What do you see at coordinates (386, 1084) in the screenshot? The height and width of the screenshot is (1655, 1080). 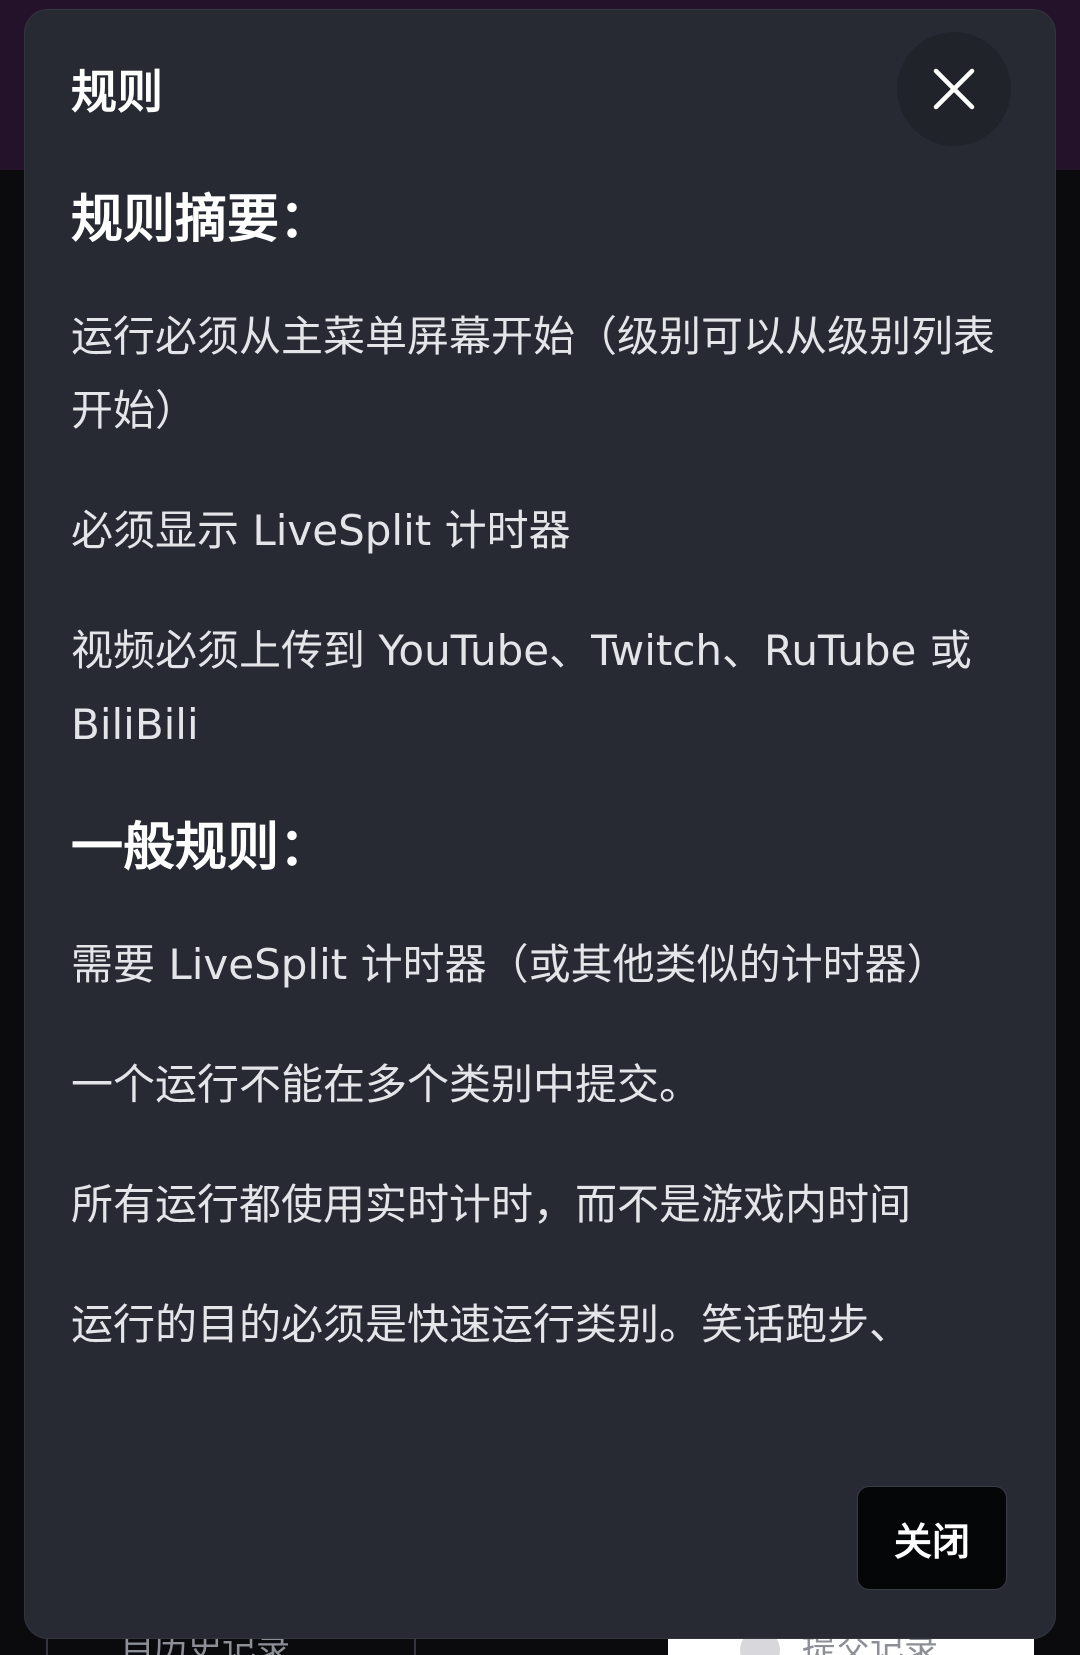 I see `general-rule: 一个运行不能在多个类别中提交。` at bounding box center [386, 1084].